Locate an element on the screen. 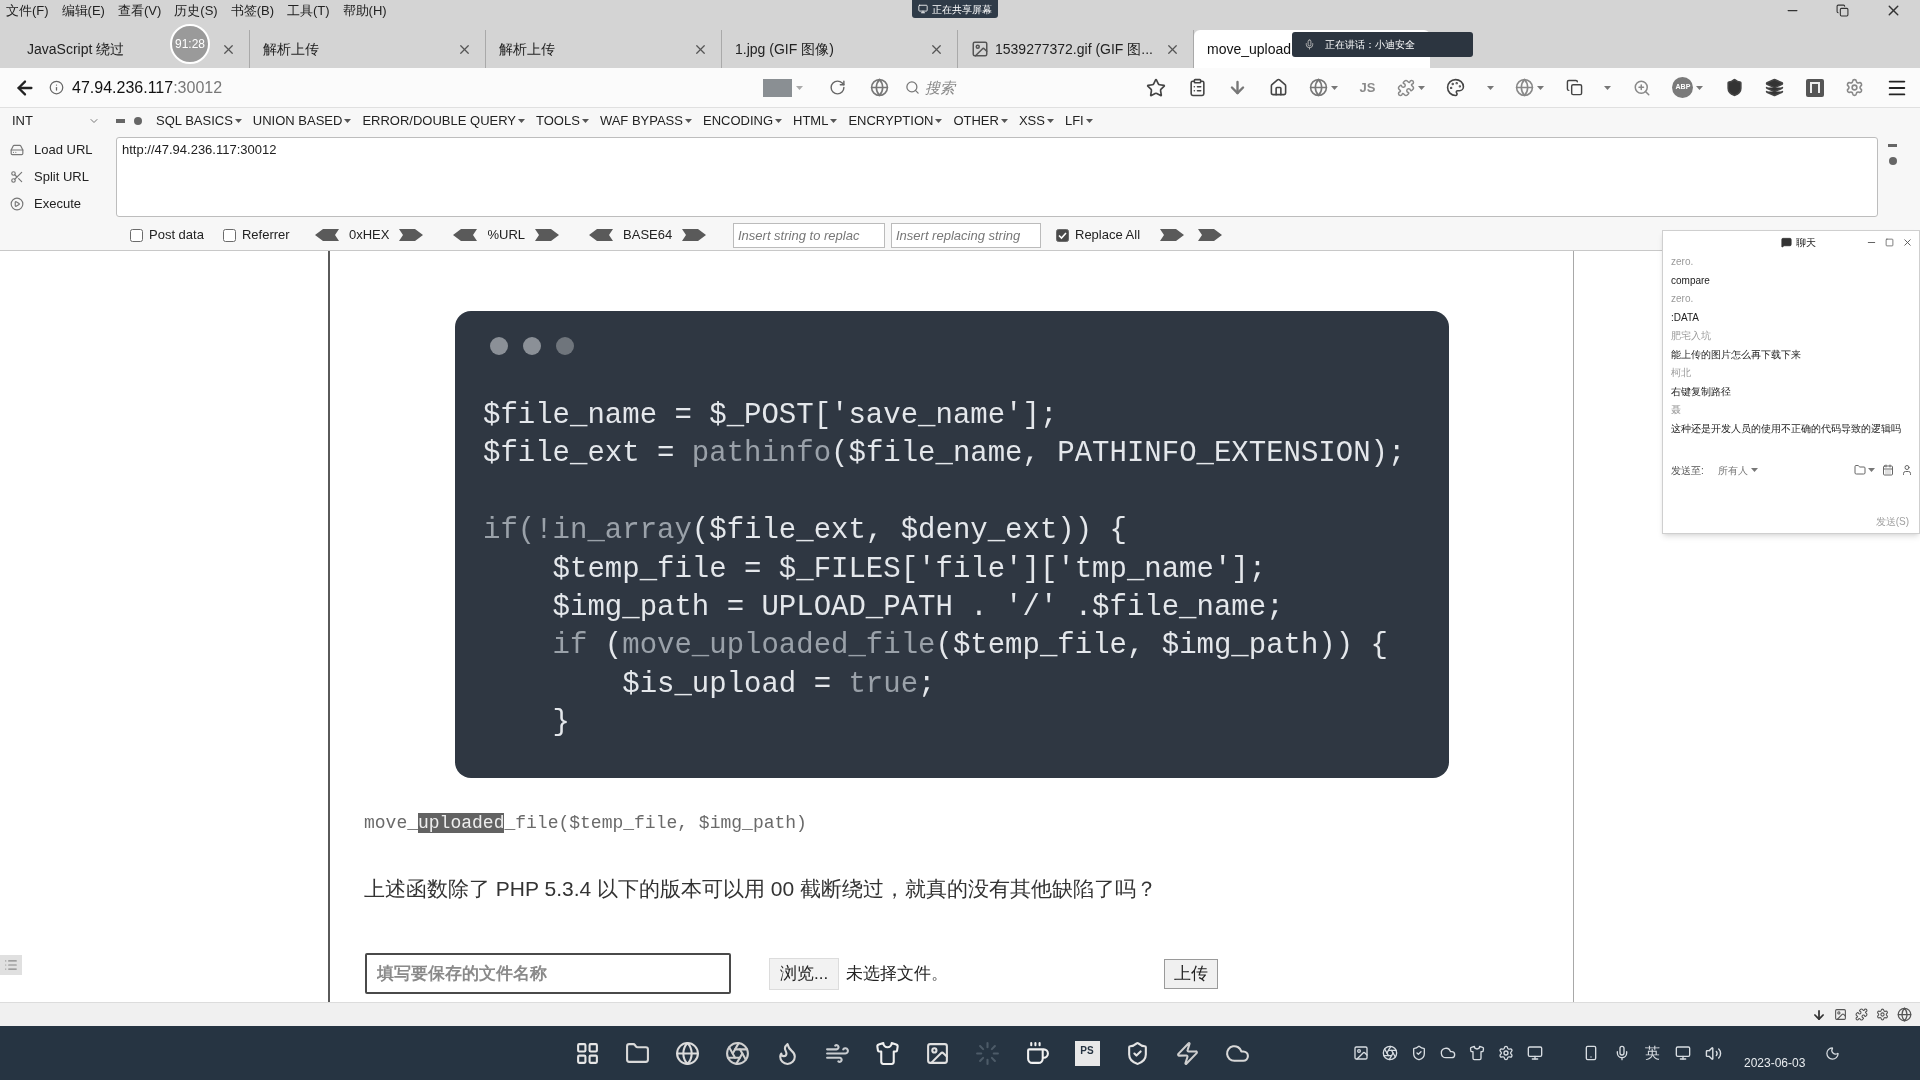  send-to-label: 发送至: is located at coordinates (1687, 470).